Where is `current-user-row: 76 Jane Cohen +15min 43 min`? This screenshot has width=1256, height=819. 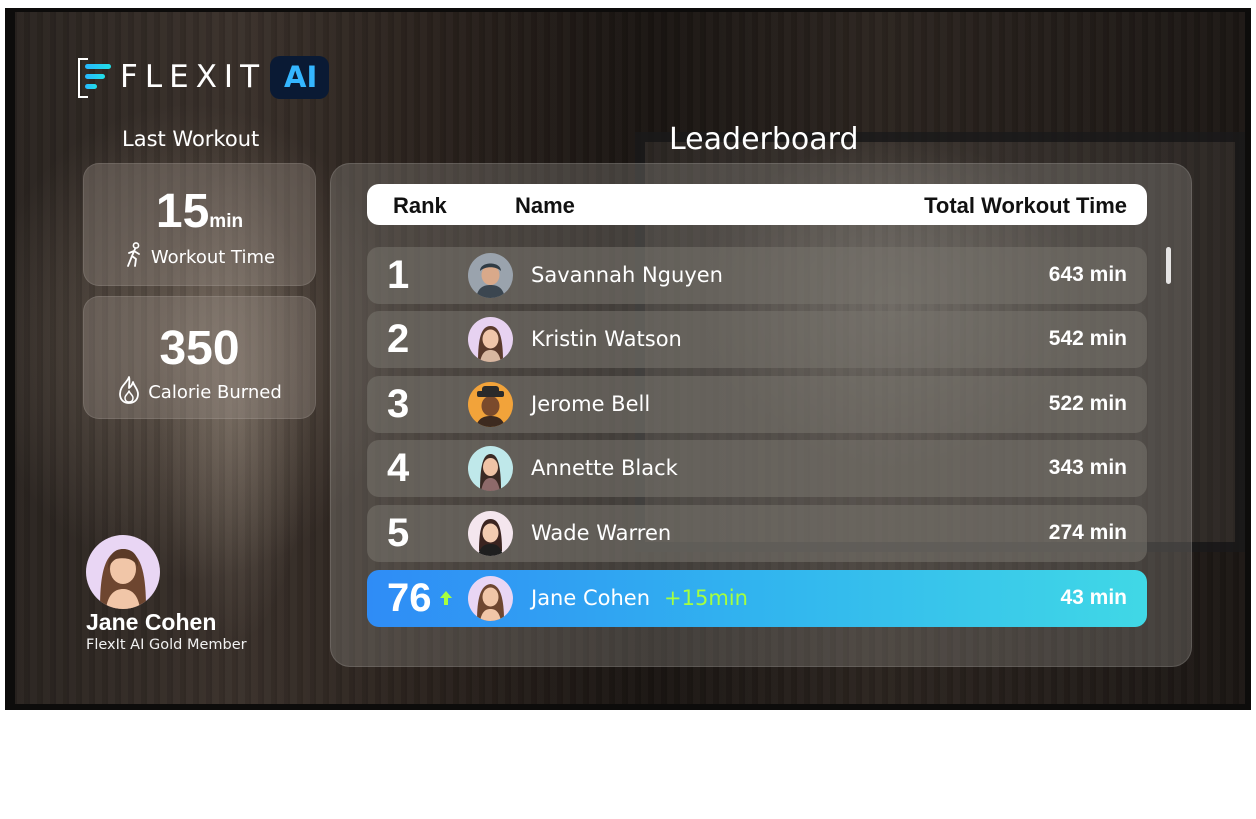 current-user-row: 76 Jane Cohen +15min 43 min is located at coordinates (757, 598).